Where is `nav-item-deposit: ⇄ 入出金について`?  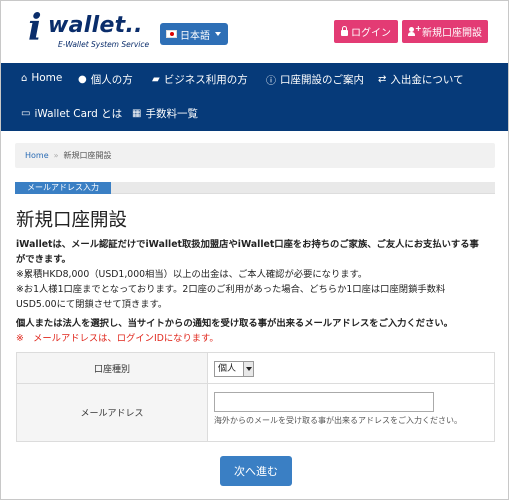 nav-item-deposit: ⇄ 入出金について is located at coordinates (421, 79).